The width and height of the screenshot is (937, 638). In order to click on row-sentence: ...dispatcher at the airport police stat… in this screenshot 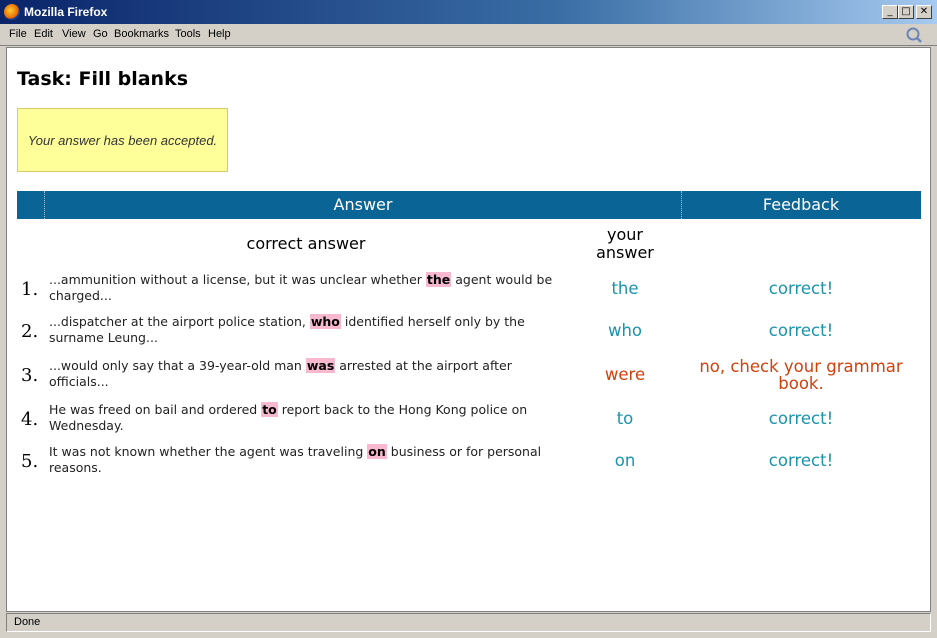, I will do `click(287, 329)`.